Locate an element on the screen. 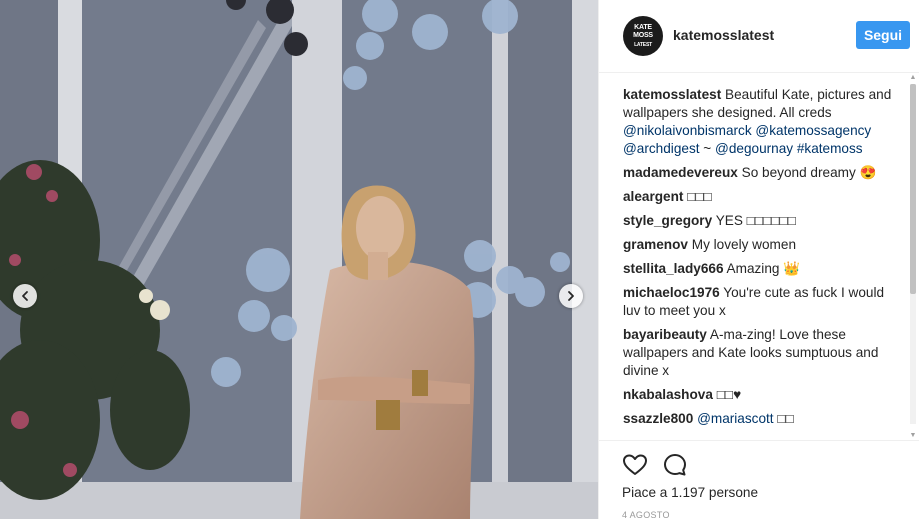 This screenshot has height=520, width=919. comments-scrollbar: ▲ ▼ is located at coordinates (913, 258).